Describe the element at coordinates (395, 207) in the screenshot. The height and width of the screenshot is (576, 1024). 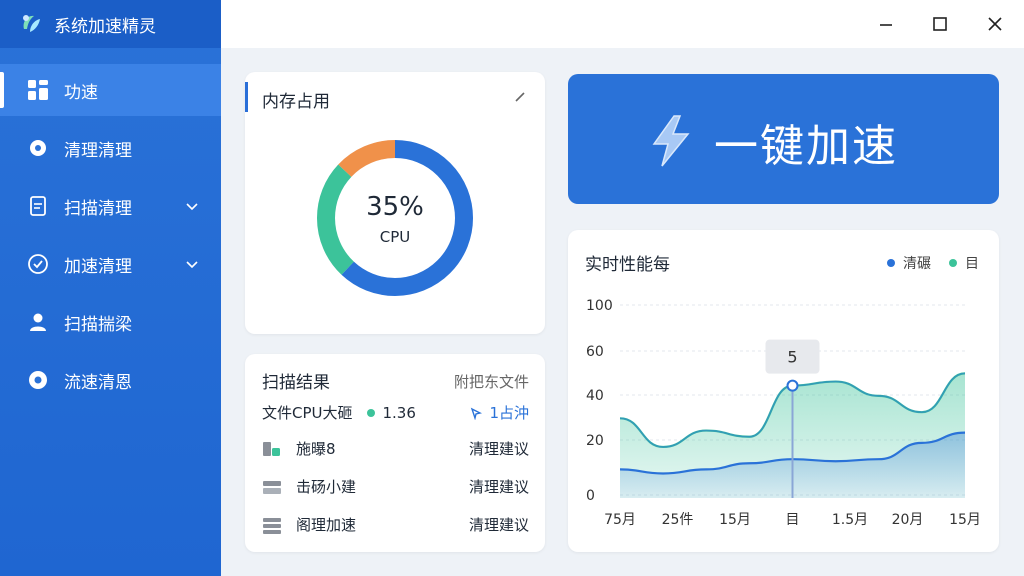
I see `memory-percent: 35%` at that location.